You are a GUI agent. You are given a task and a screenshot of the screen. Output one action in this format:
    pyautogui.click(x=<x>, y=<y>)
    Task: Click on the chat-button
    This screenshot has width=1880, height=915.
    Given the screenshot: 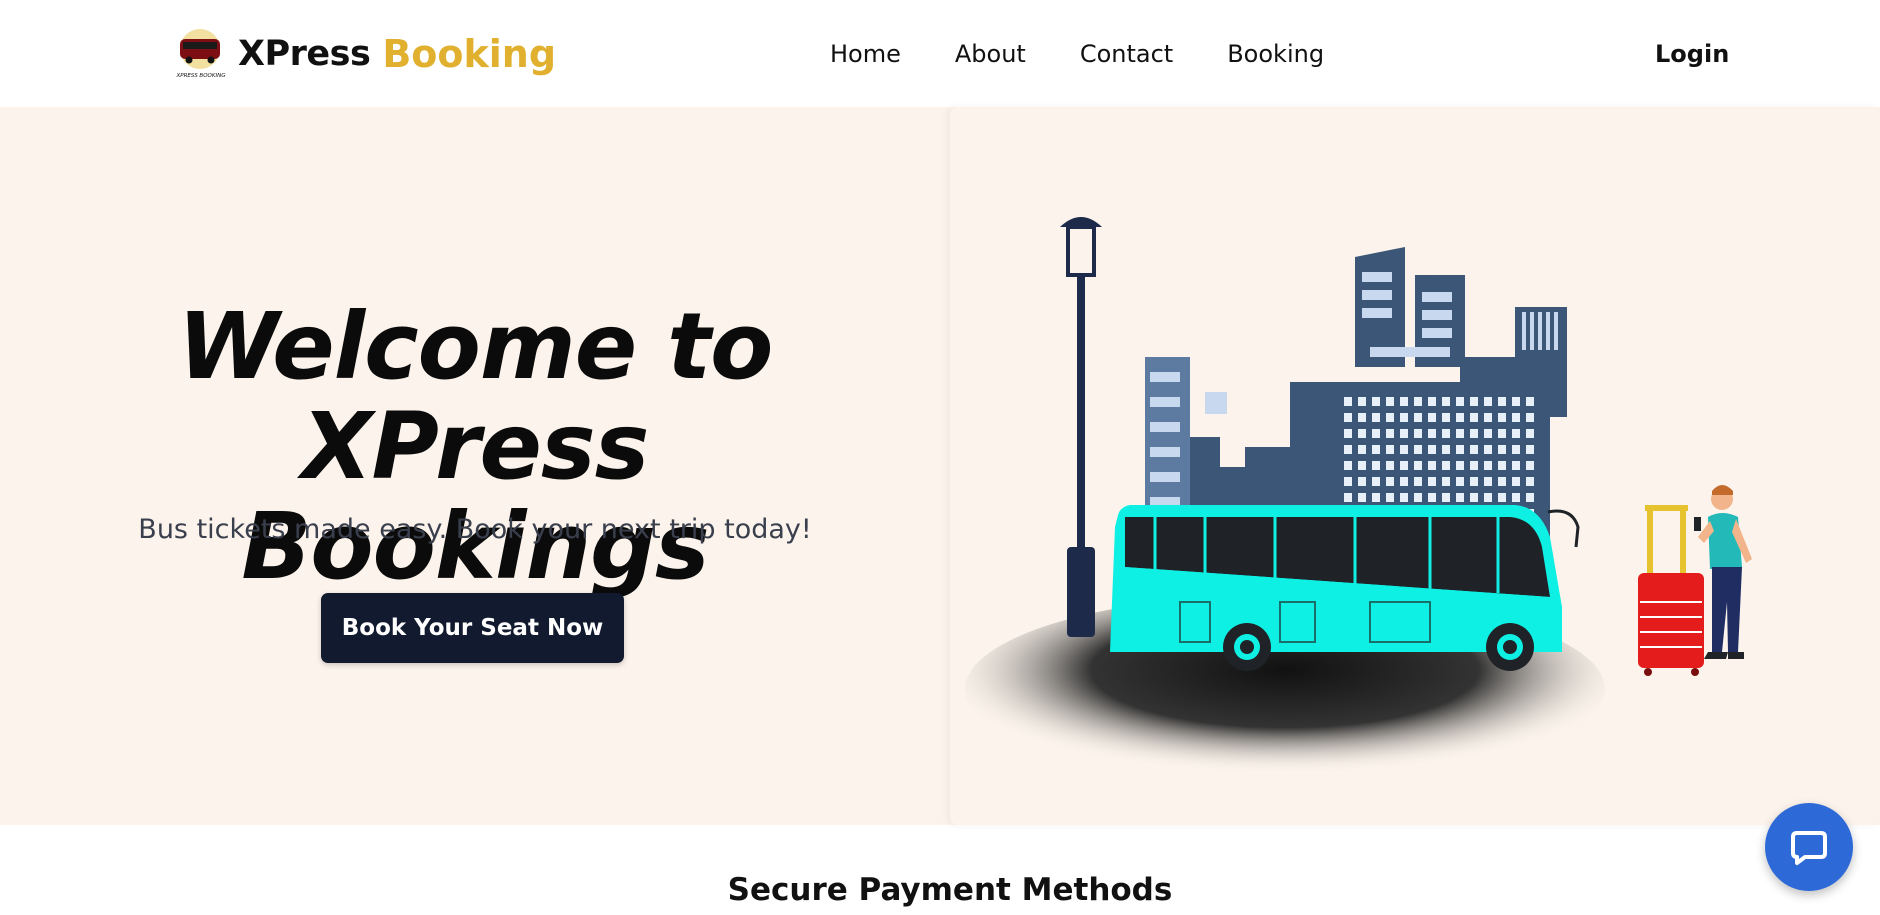 What is the action you would take?
    pyautogui.click(x=1809, y=847)
    